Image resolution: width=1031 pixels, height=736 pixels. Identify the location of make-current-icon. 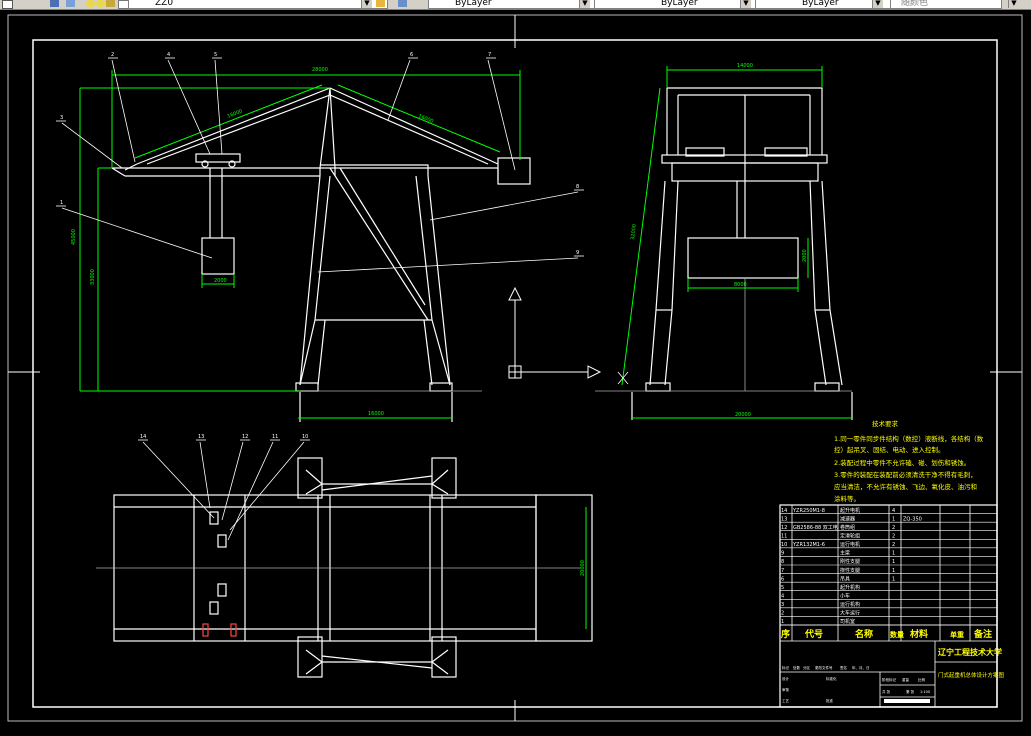
(380, 3).